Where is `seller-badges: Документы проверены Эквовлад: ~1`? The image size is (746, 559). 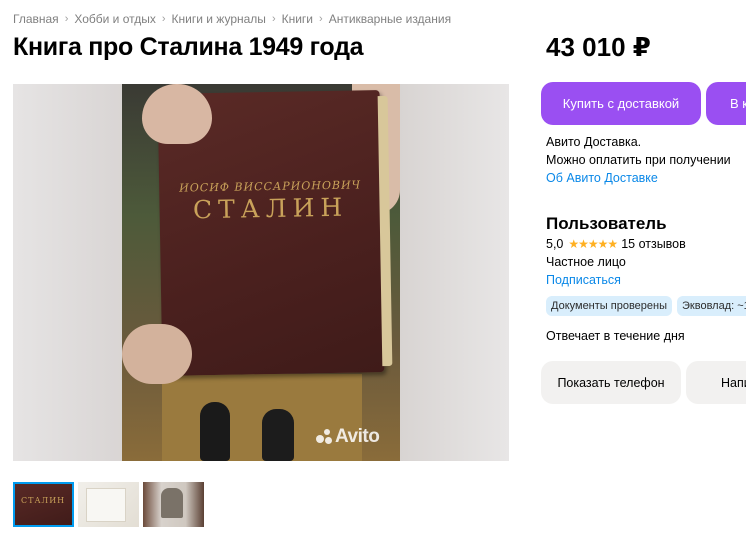
seller-badges: Документы проверены Эквовлад: ~1 is located at coordinates (646, 306).